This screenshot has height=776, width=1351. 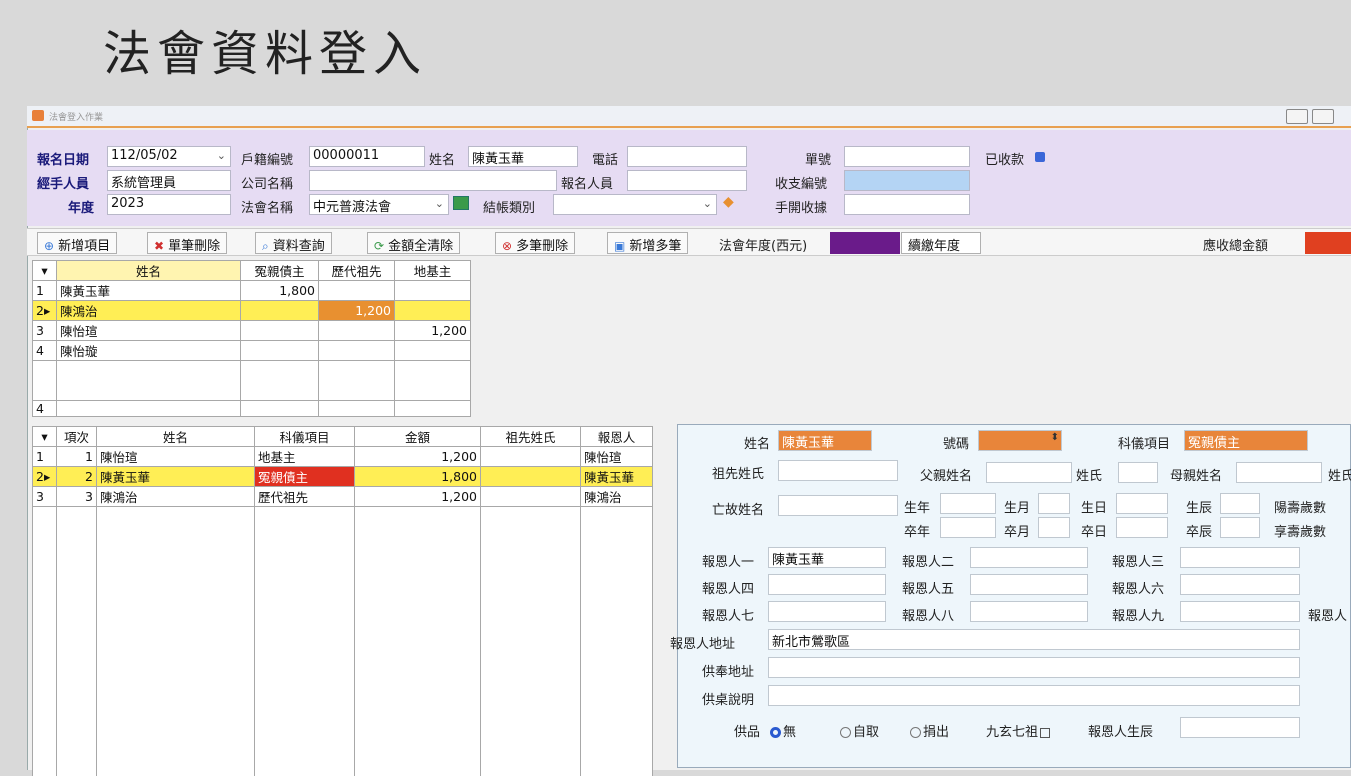 I want to click on col-header-surname: 祖先姓氏, so click(x=530, y=436).